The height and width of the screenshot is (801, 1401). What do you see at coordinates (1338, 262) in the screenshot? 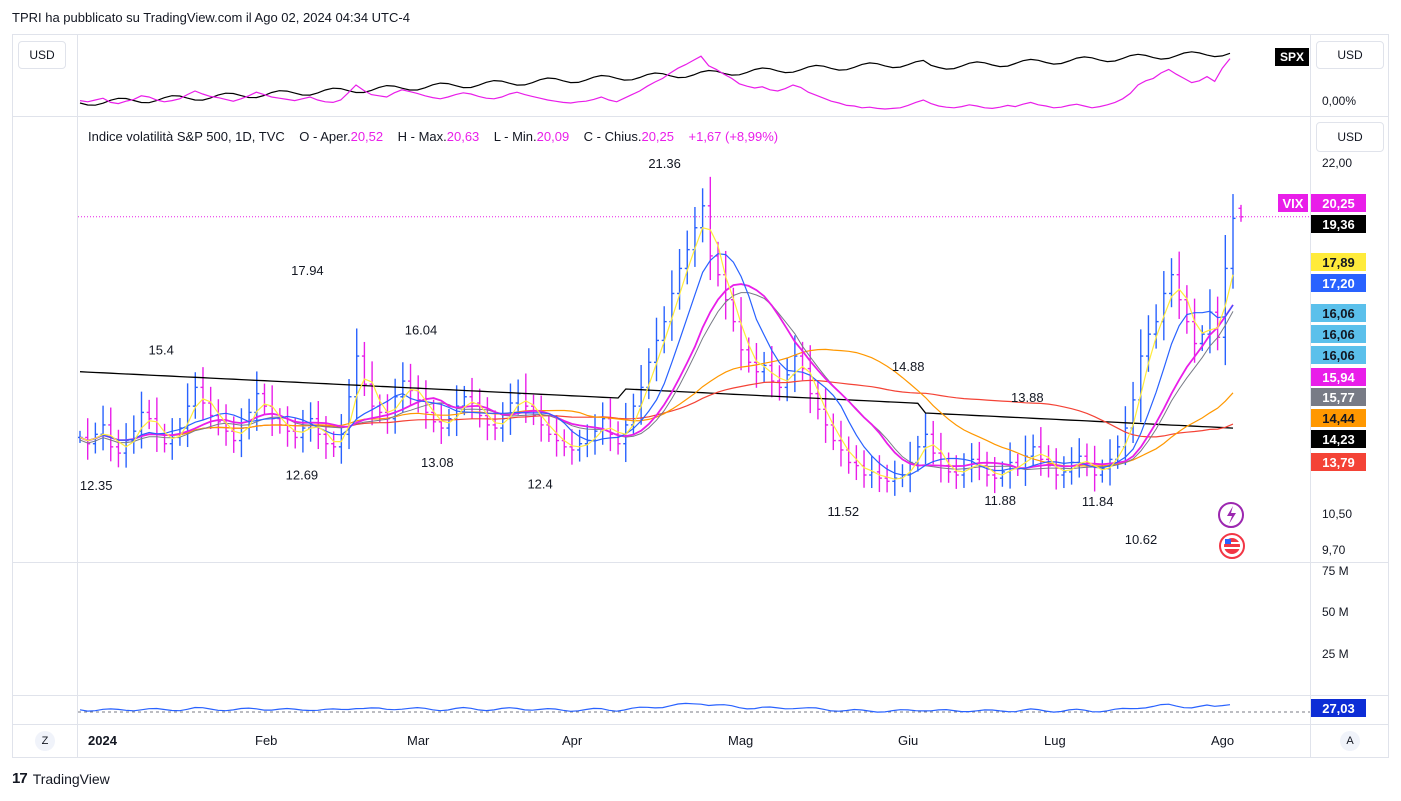
I see `price-badge: 17,89` at bounding box center [1338, 262].